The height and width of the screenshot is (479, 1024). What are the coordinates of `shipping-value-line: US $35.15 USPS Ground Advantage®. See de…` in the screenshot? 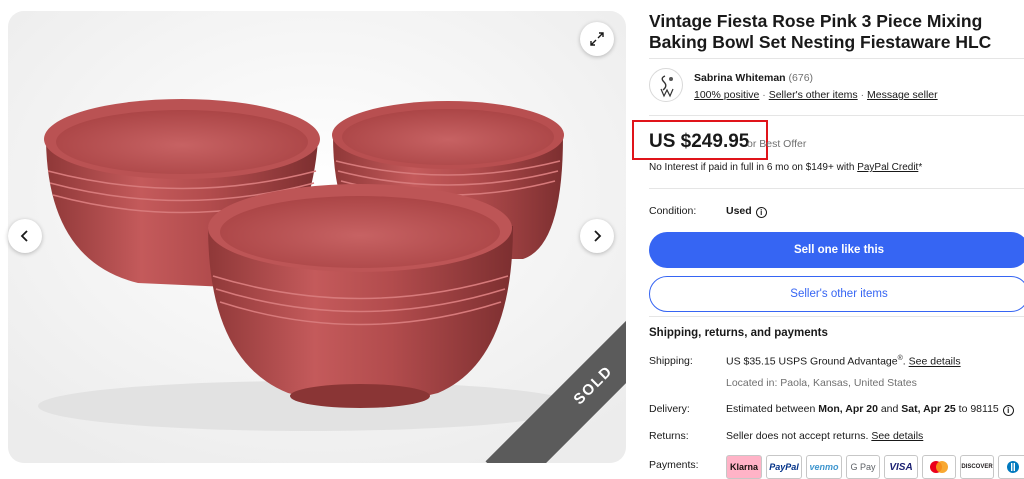 It's located at (843, 361).